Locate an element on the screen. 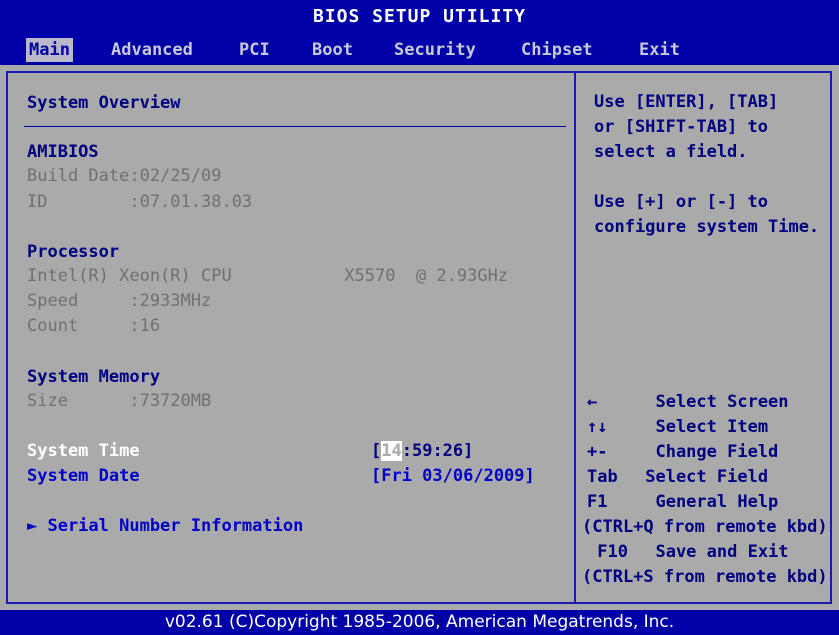 The width and height of the screenshot is (839, 635). left-arrow-icon: ← is located at coordinates (592, 402).